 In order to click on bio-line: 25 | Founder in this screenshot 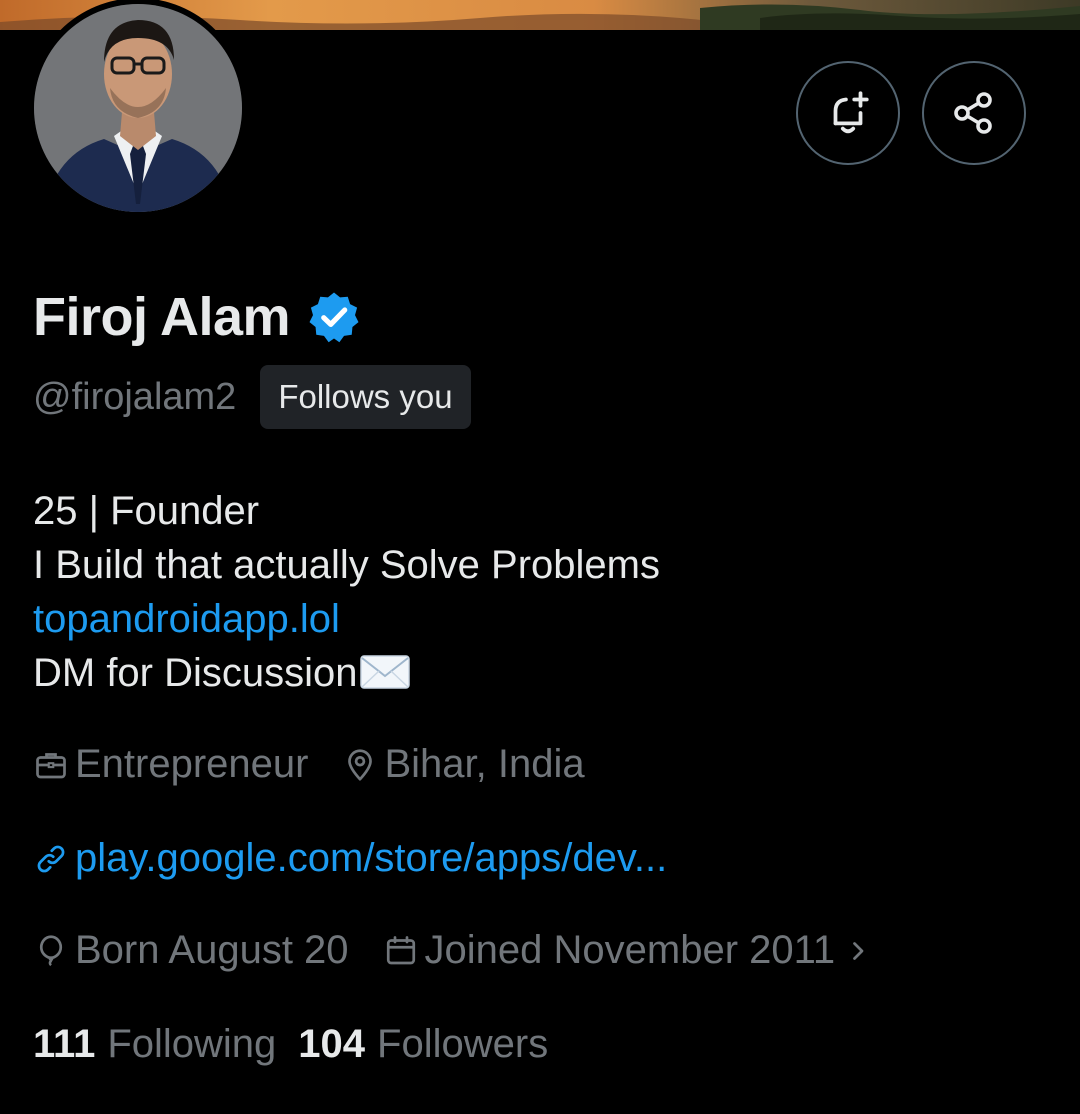, I will do `click(146, 511)`.